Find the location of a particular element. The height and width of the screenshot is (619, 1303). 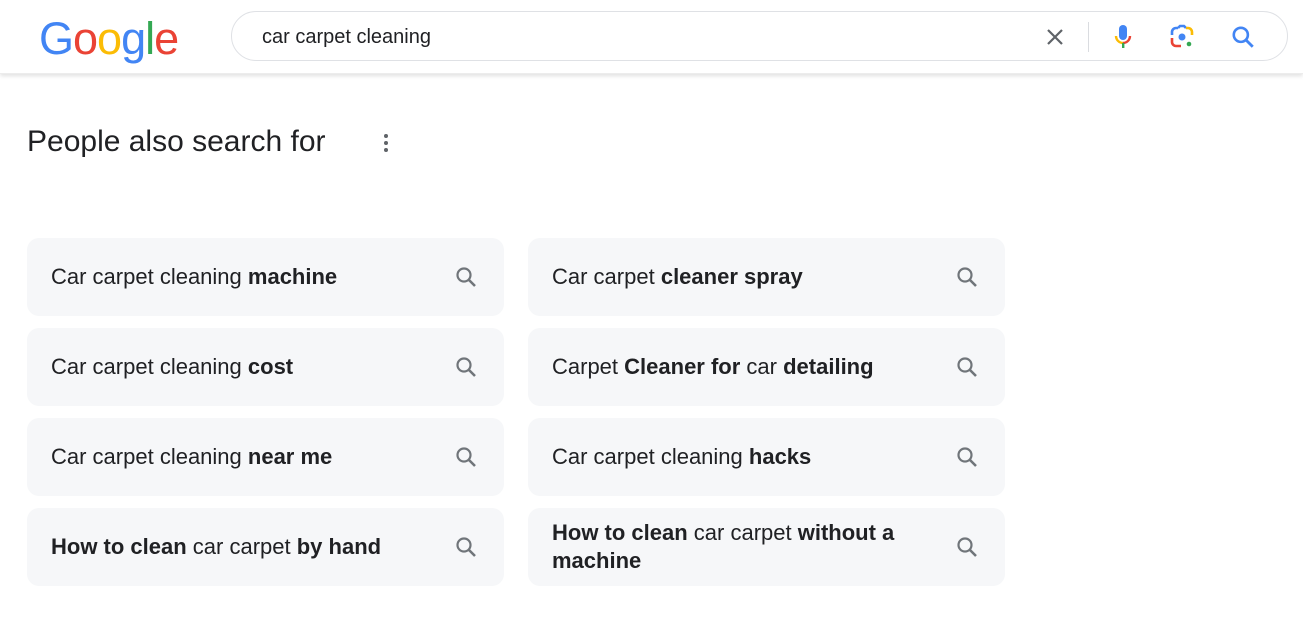

suggestion-chip: Car carpet cleaning cost is located at coordinates (265, 367).